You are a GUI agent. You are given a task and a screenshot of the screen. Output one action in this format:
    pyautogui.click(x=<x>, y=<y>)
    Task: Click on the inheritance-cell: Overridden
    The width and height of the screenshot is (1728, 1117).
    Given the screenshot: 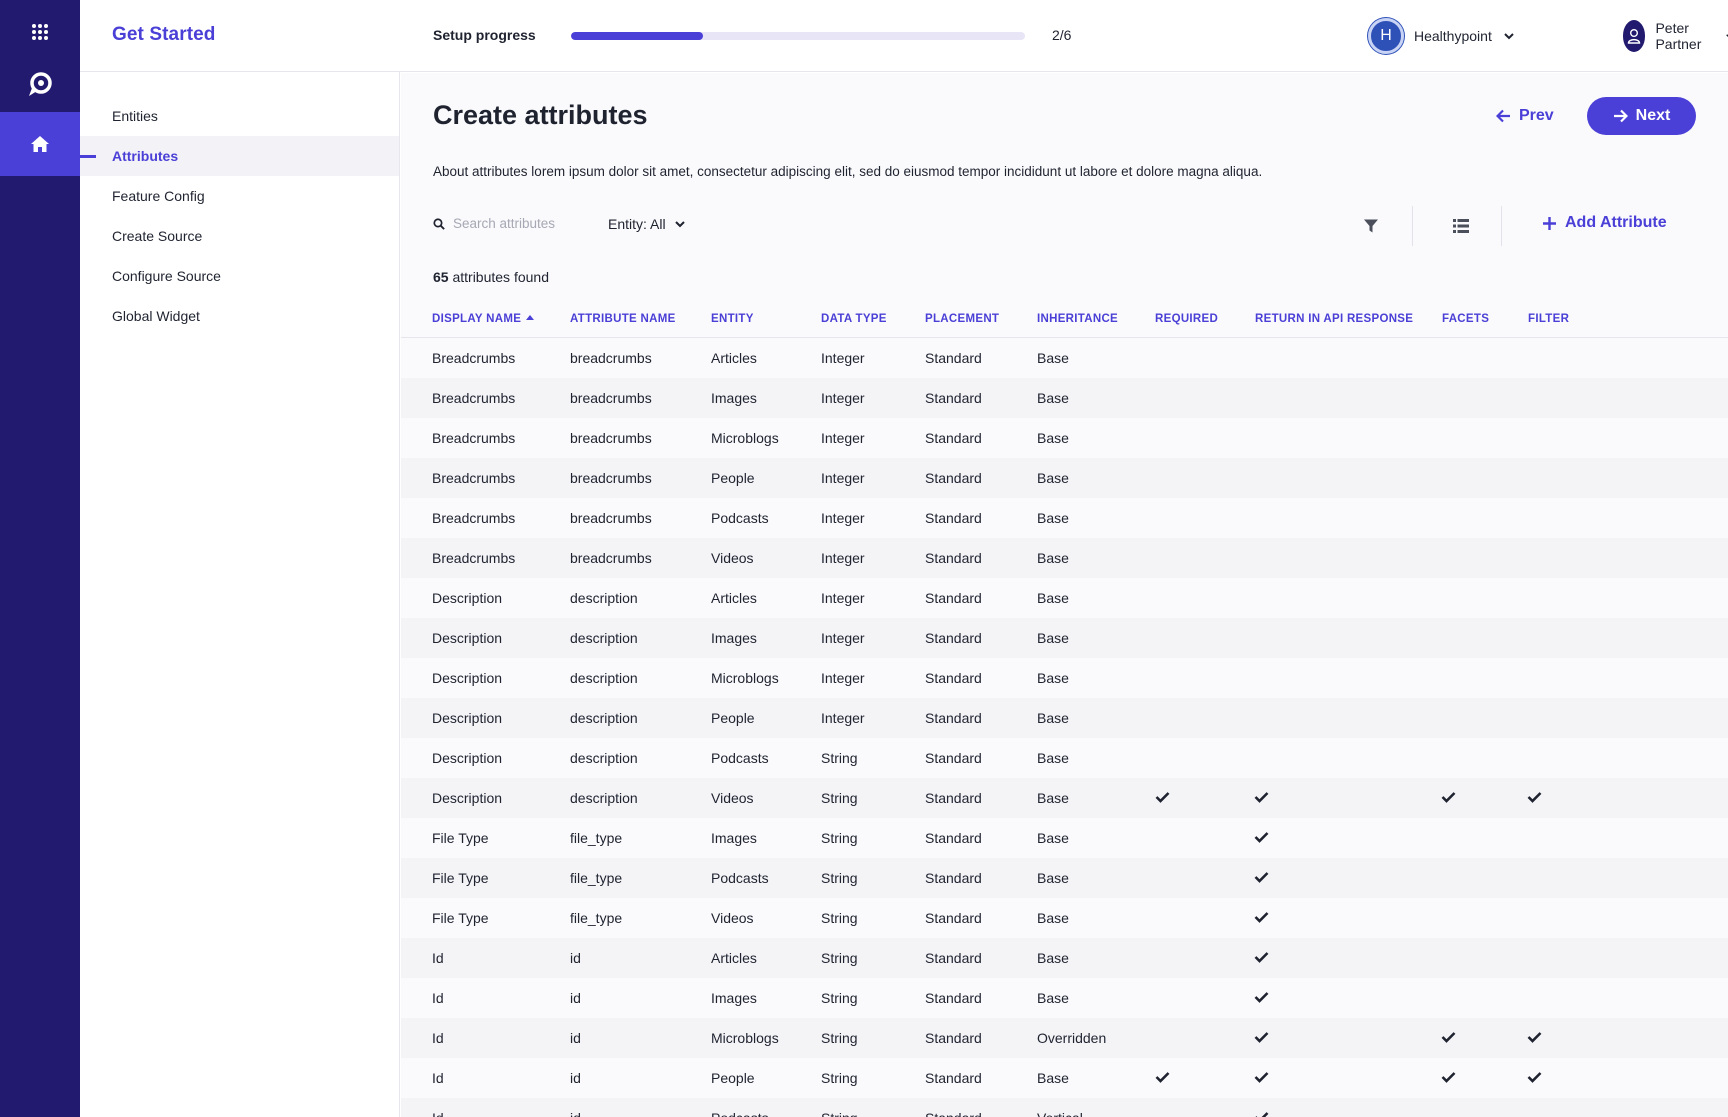 What is the action you would take?
    pyautogui.click(x=1072, y=1038)
    